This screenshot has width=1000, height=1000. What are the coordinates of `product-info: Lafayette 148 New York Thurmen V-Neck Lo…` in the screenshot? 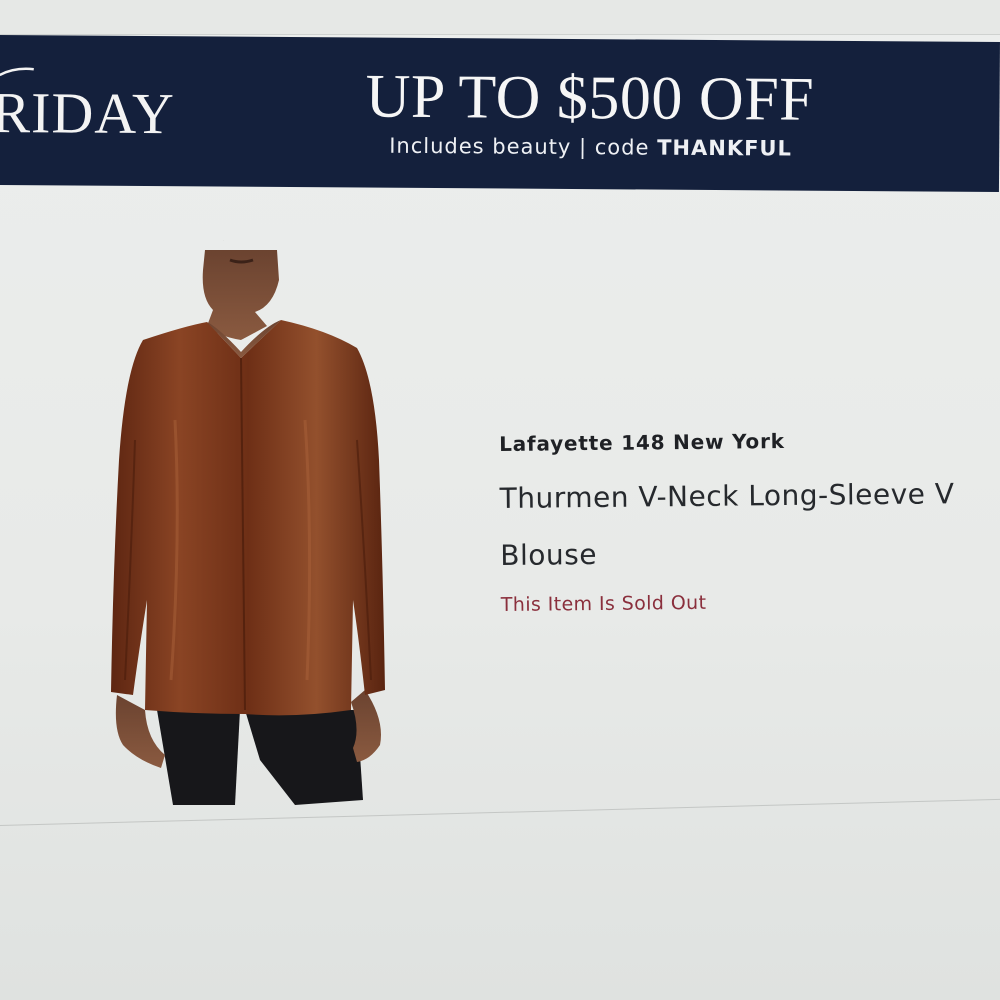 It's located at (749, 521).